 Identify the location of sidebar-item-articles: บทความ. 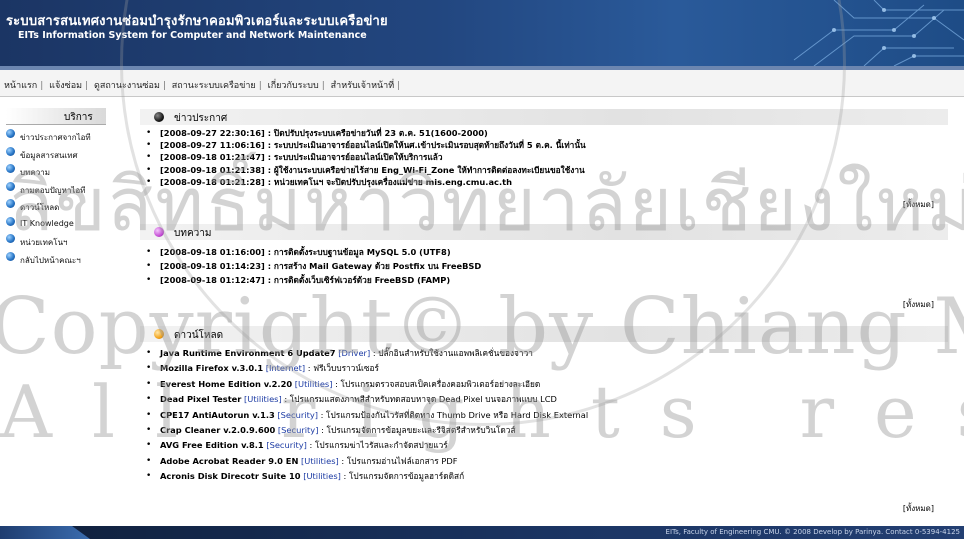
(62, 172).